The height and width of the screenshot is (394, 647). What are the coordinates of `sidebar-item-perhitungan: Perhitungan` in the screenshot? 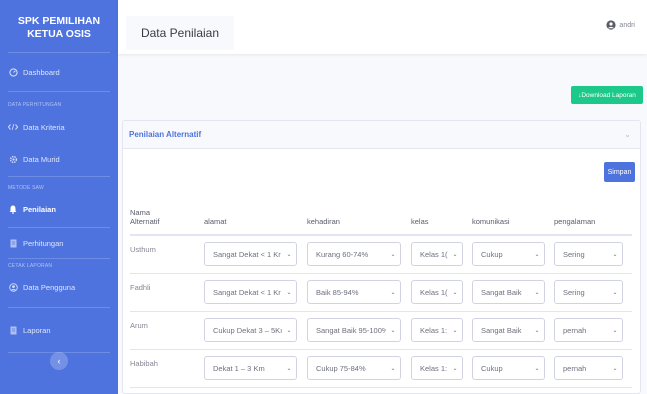 It's located at (59, 243).